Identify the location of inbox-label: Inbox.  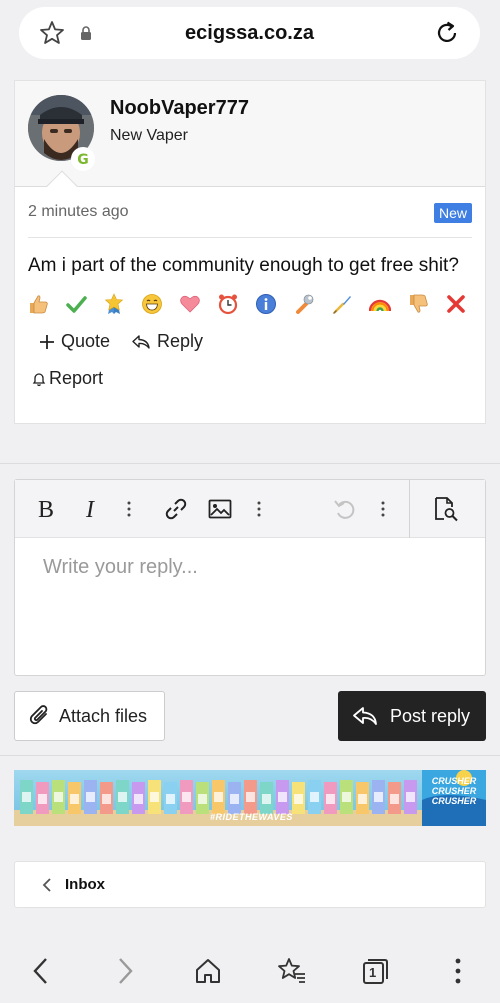
(85, 884).